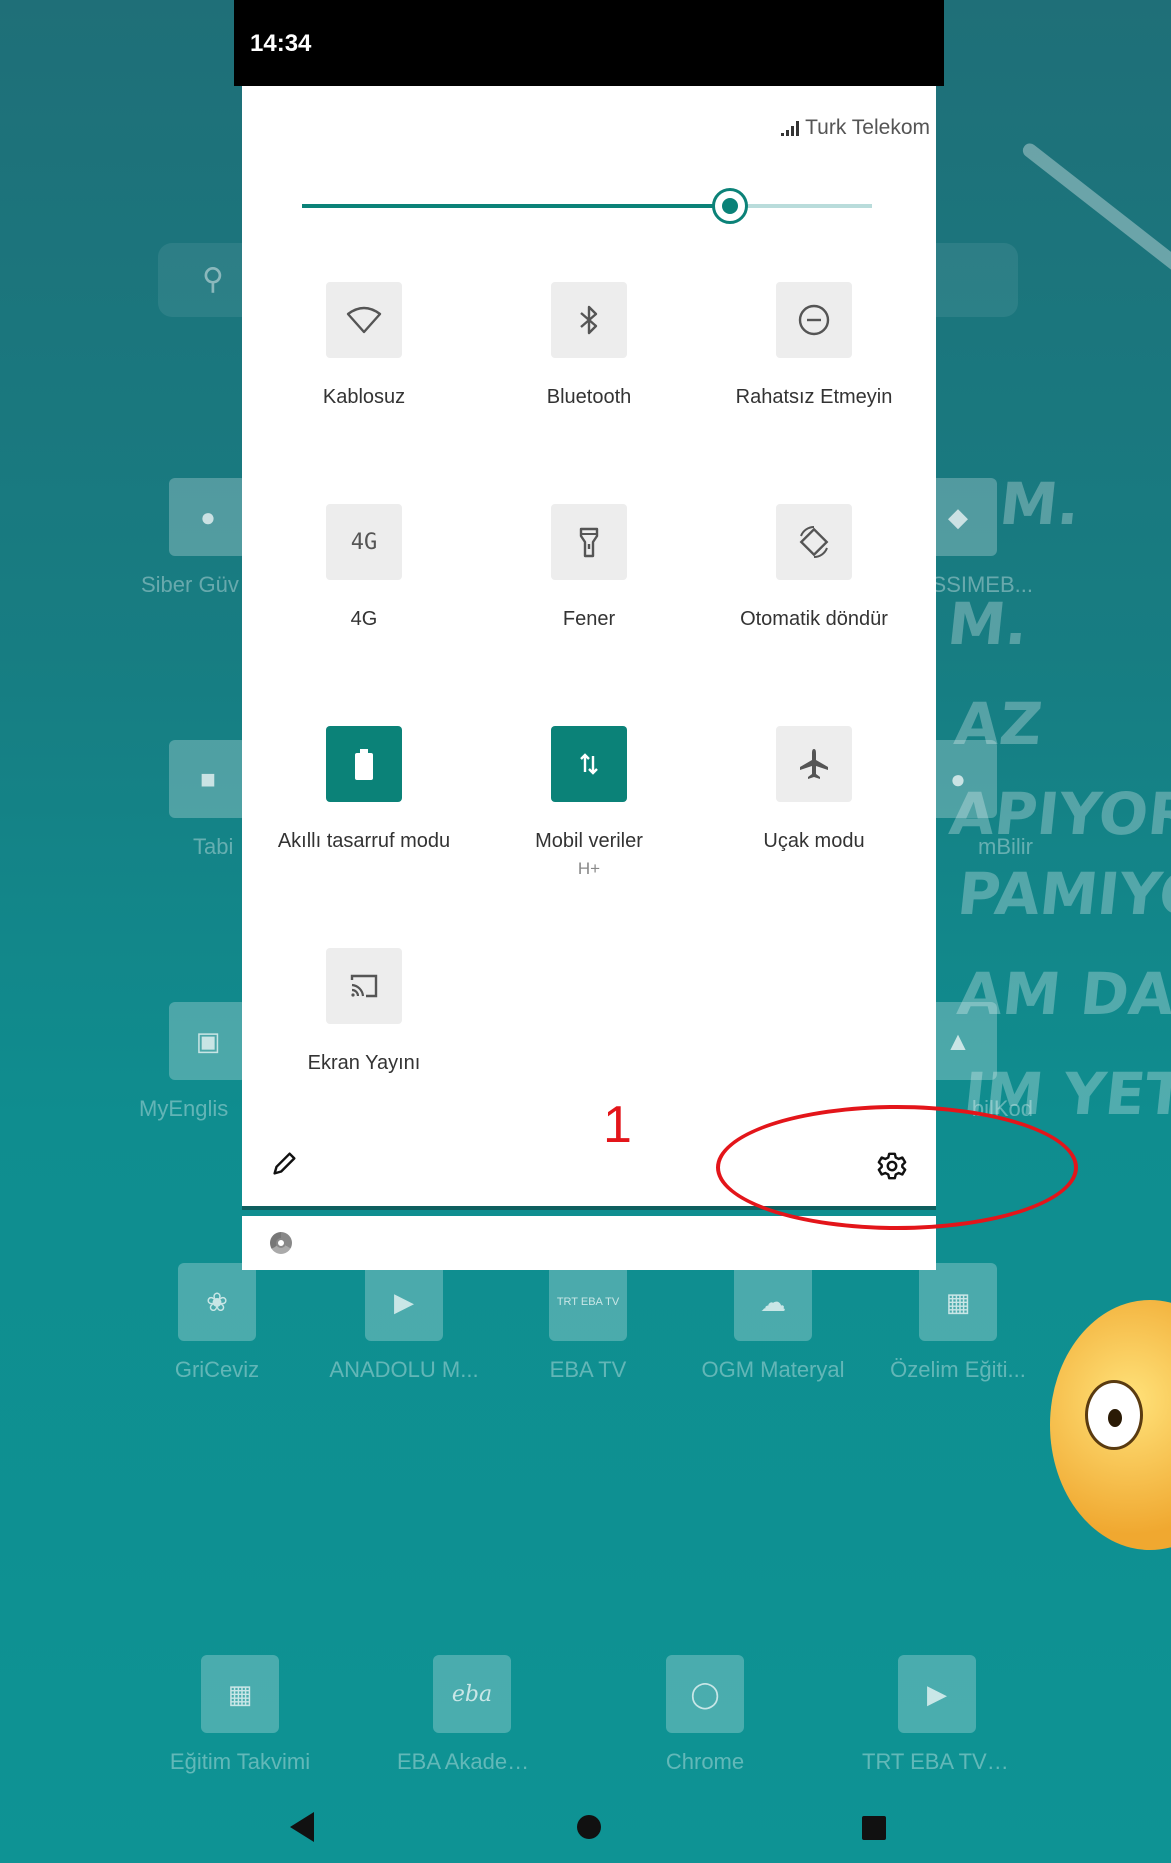 Image resolution: width=1171 pixels, height=1863 pixels. I want to click on pencil-icon, so click(284, 1163).